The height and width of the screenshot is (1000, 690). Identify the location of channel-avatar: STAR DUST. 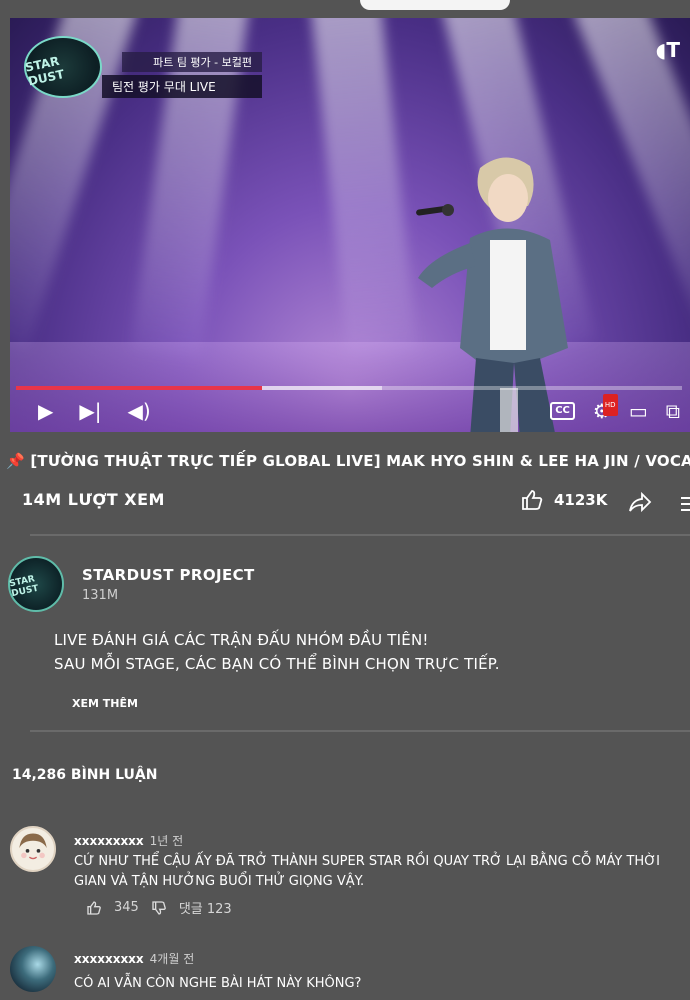
(36, 584).